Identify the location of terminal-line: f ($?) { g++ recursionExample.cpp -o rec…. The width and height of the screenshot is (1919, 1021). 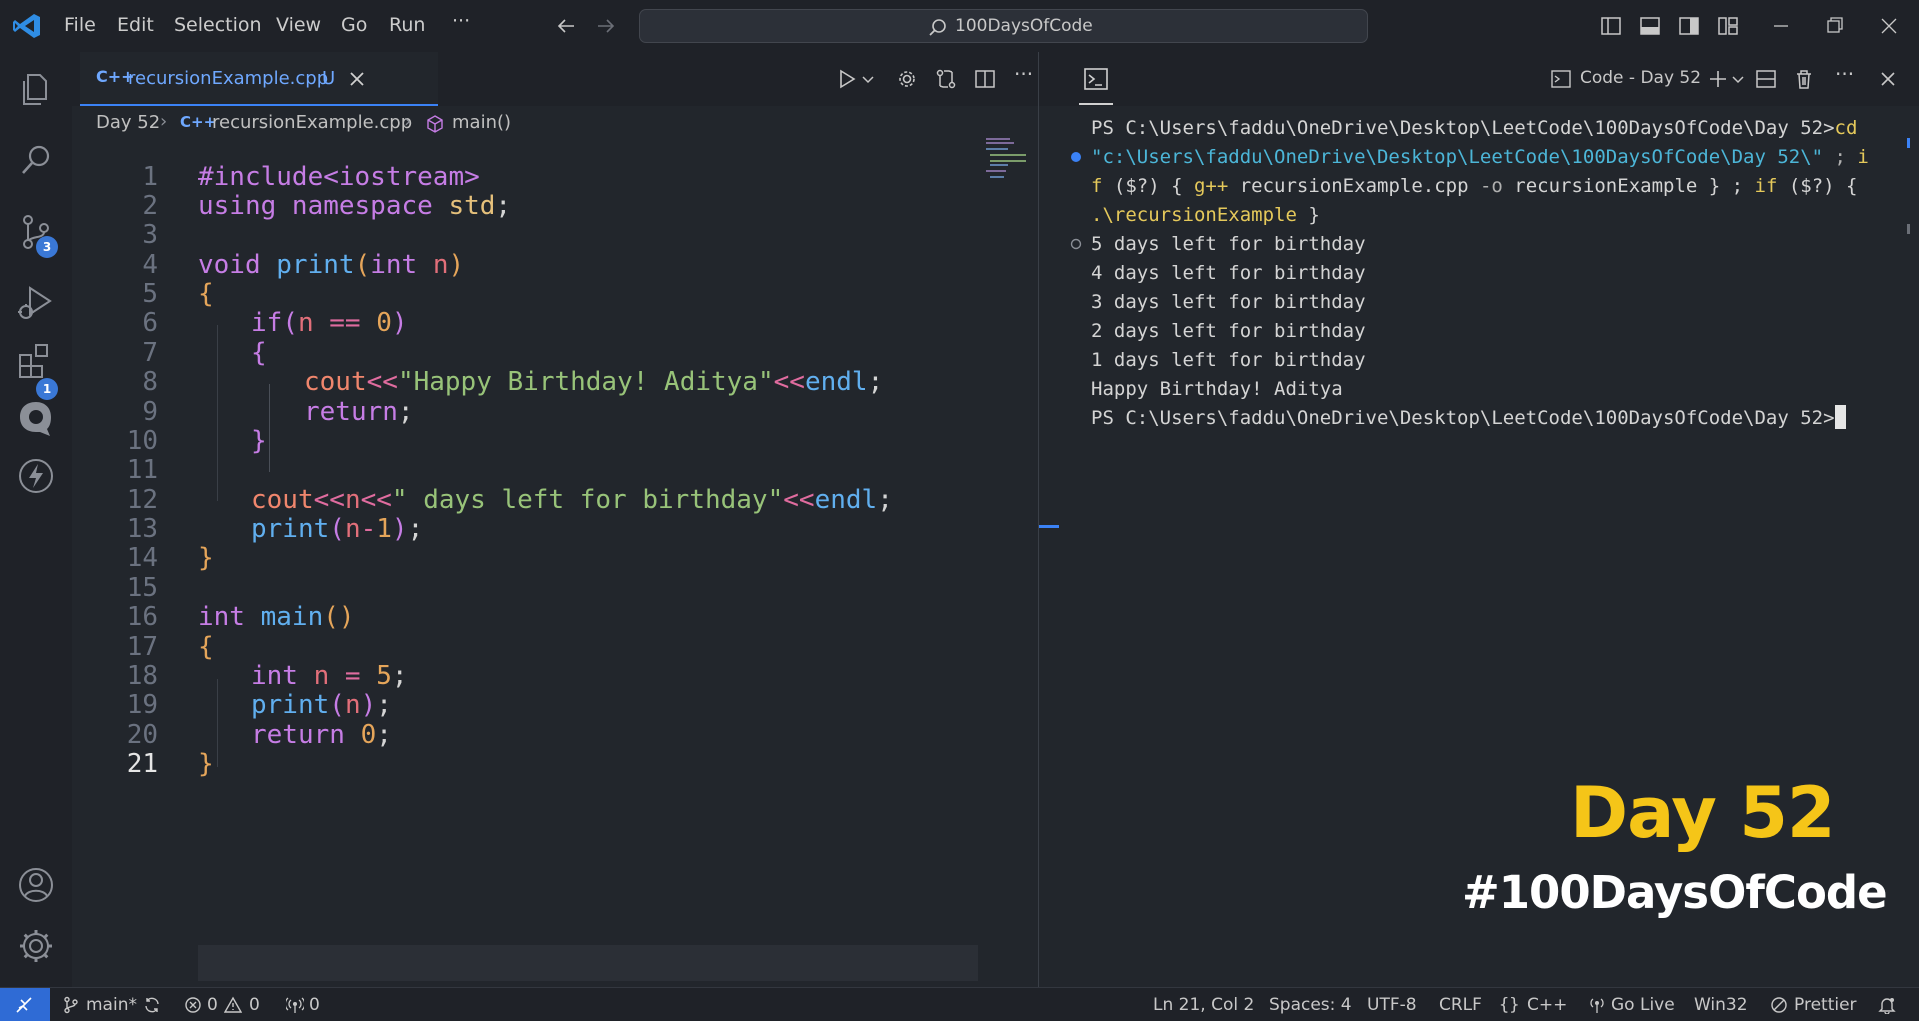
(1474, 186).